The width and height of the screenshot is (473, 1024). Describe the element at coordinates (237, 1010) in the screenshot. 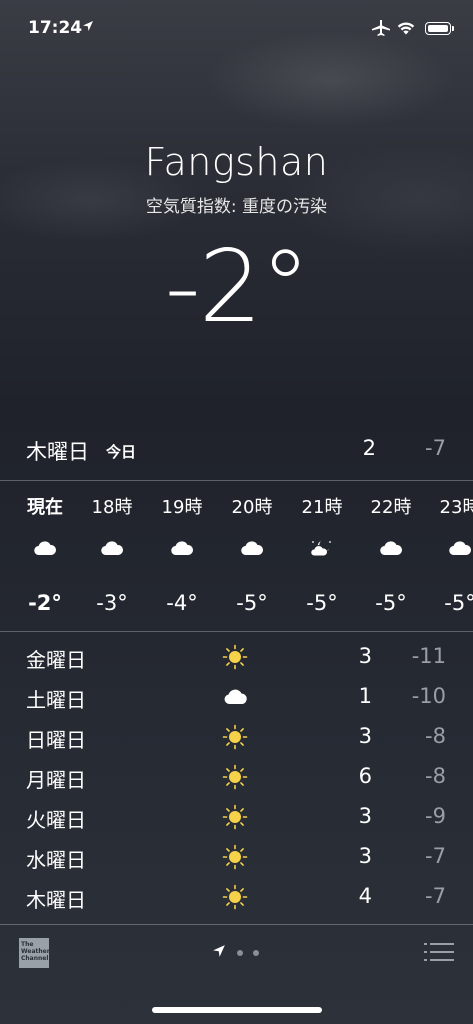

I see `home-indicator` at that location.